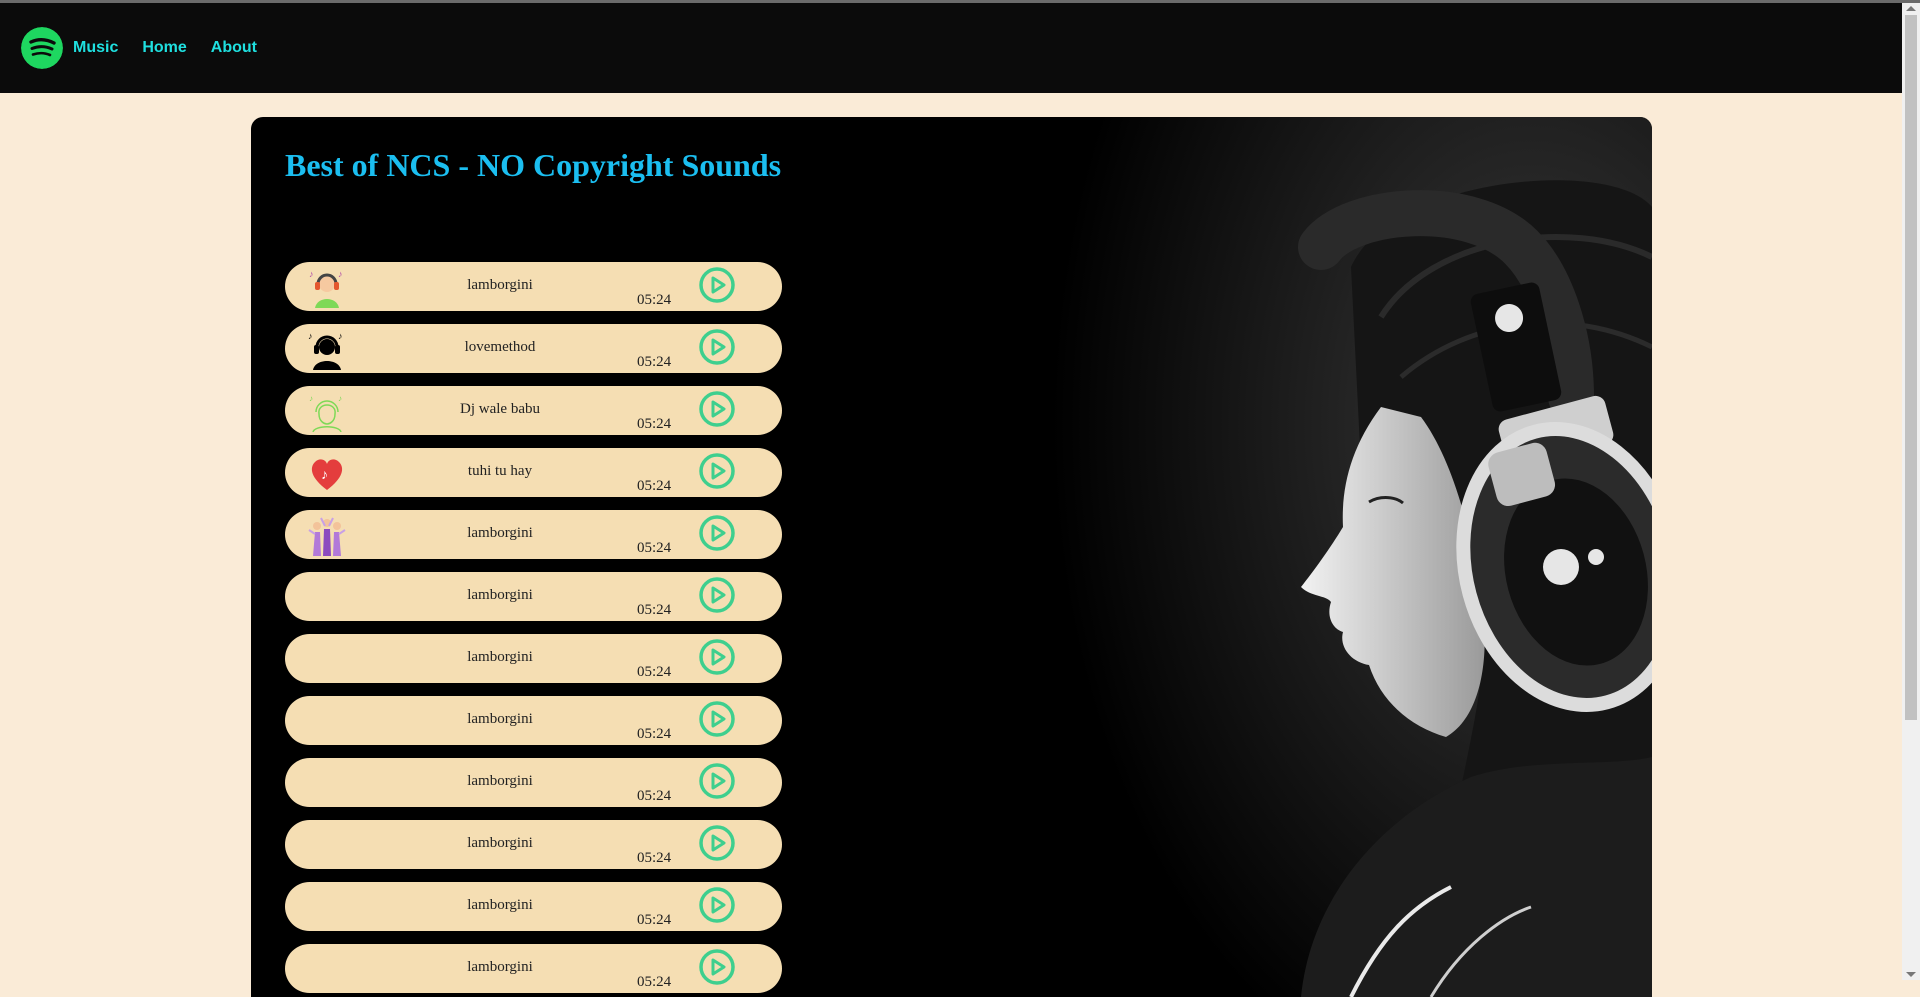 The width and height of the screenshot is (1920, 997). What do you see at coordinates (1911, 367) in the screenshot?
I see `scrollbar-thumb` at bounding box center [1911, 367].